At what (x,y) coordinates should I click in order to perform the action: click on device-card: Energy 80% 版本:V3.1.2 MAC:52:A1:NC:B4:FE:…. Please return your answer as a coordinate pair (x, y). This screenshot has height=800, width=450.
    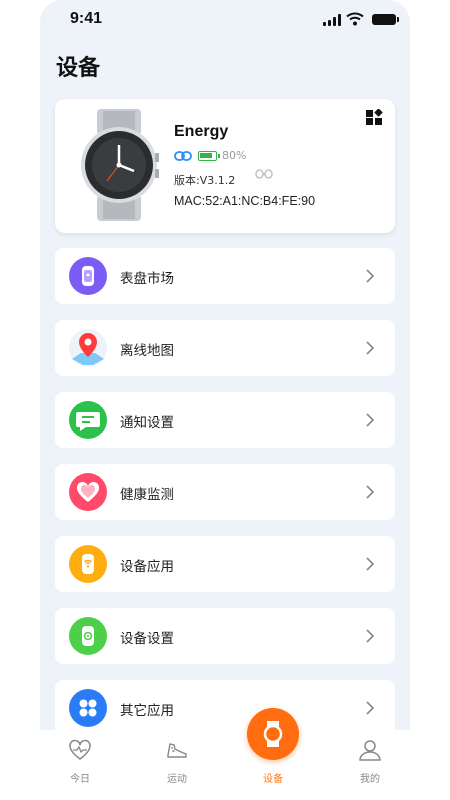
    Looking at the image, I should click on (225, 166).